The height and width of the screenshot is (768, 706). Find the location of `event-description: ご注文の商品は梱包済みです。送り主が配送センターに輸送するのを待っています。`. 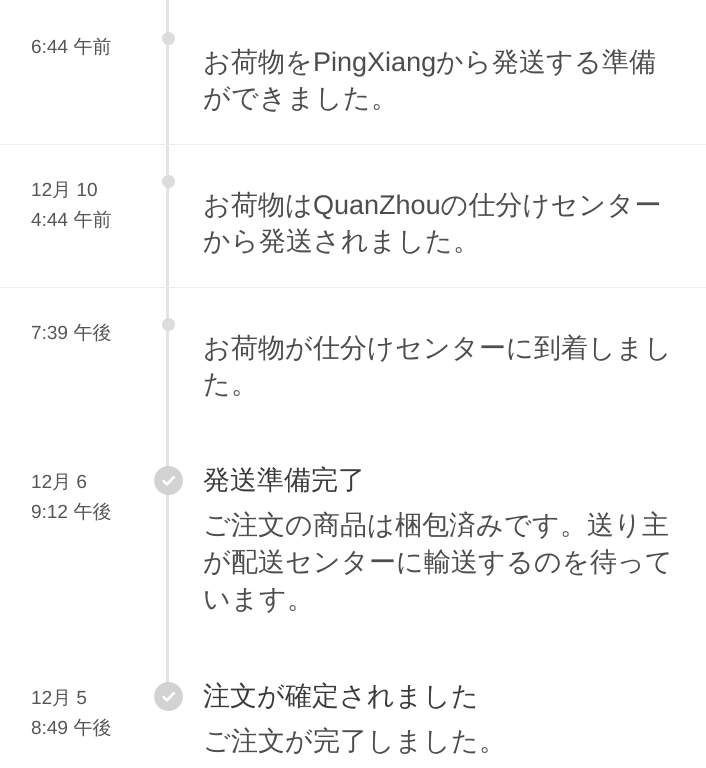

event-description: ご注文の商品は梱包済みです。送り主が配送センターに輸送するのを待っています。 is located at coordinates (438, 562).